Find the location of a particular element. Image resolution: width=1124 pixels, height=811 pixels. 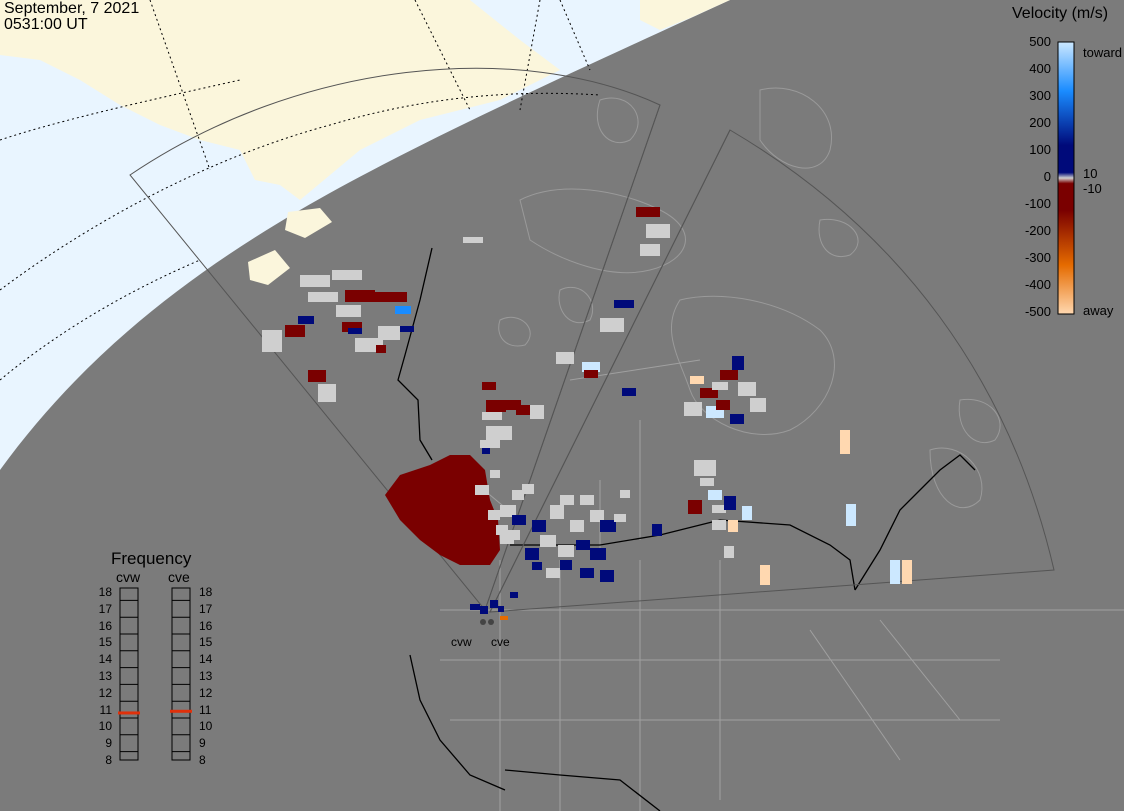

away-label: away is located at coordinates (1098, 310).